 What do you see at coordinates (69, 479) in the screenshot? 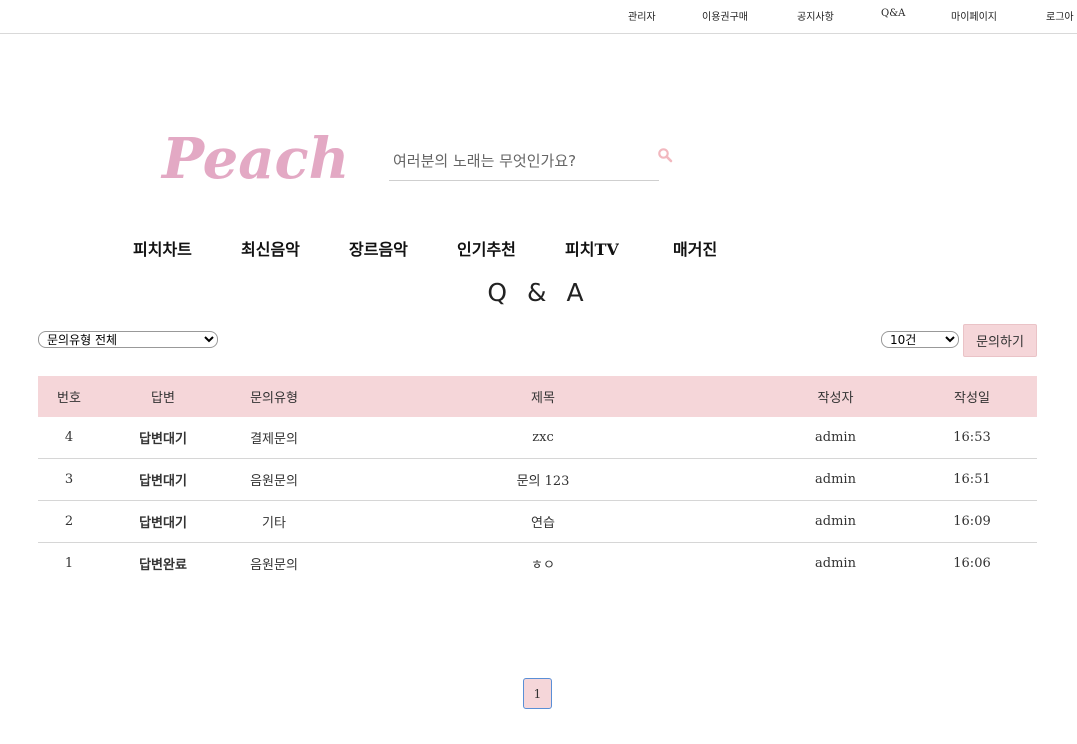
I see `row-no: 3` at bounding box center [69, 479].